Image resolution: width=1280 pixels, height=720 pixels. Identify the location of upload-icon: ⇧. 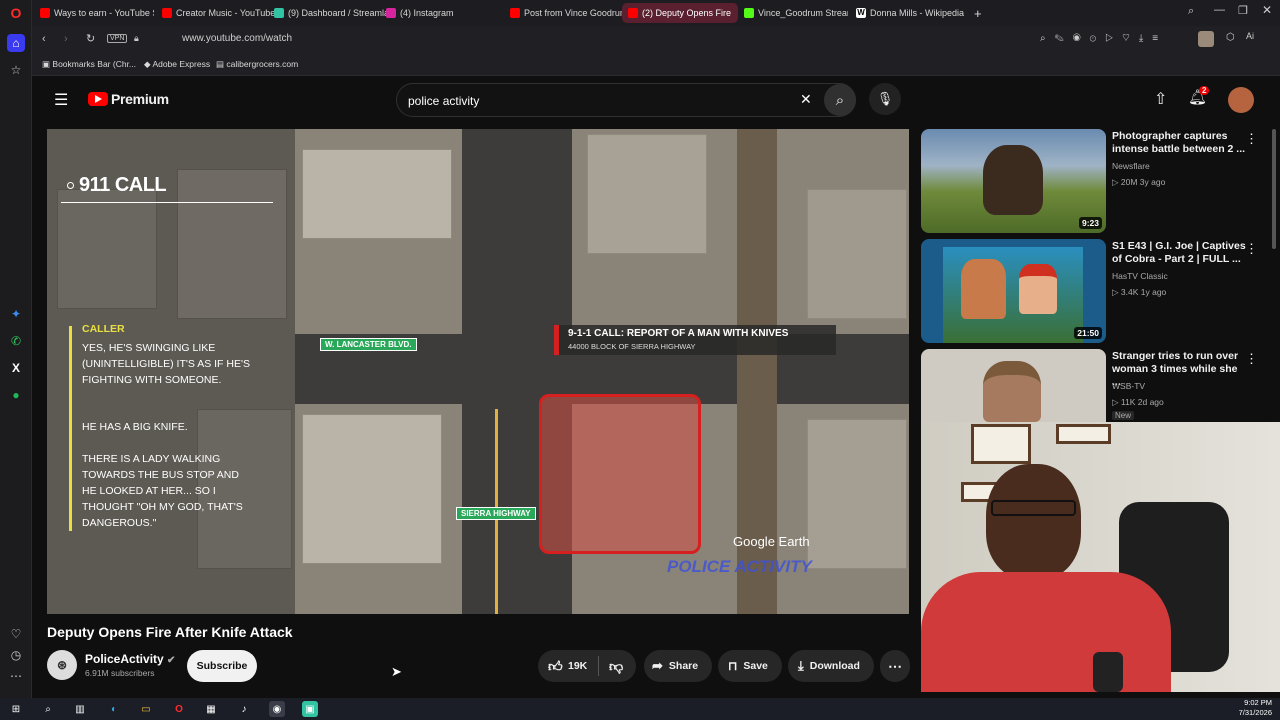
(1160, 99).